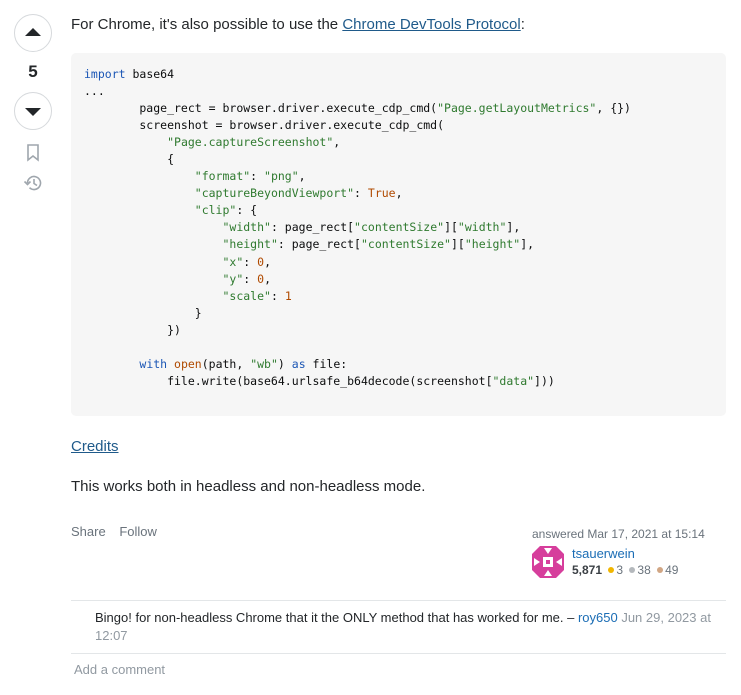  What do you see at coordinates (522, 24) in the screenshot?
I see `intro-suffix: :` at bounding box center [522, 24].